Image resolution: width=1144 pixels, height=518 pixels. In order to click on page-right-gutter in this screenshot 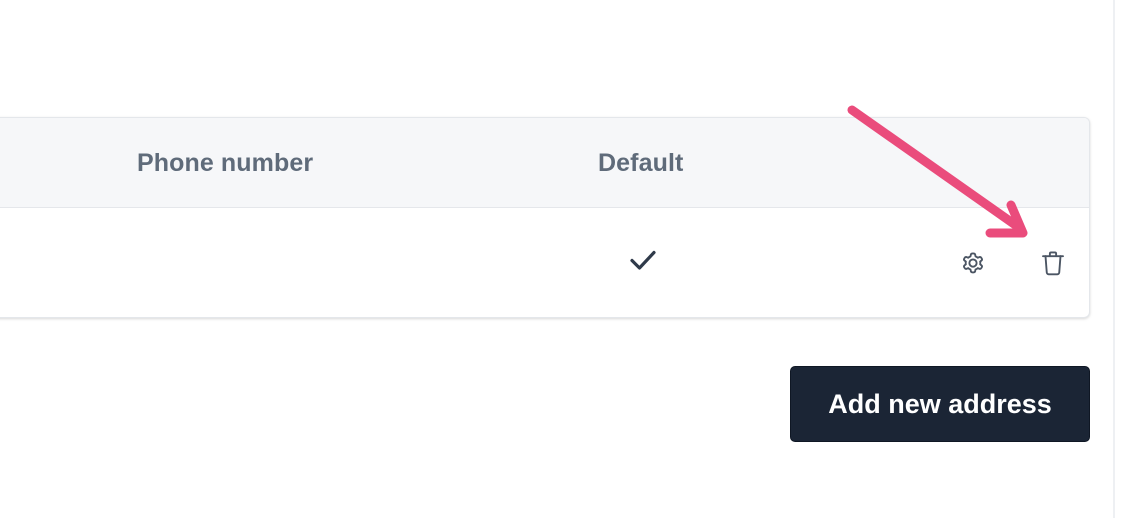, I will do `click(1129, 259)`.